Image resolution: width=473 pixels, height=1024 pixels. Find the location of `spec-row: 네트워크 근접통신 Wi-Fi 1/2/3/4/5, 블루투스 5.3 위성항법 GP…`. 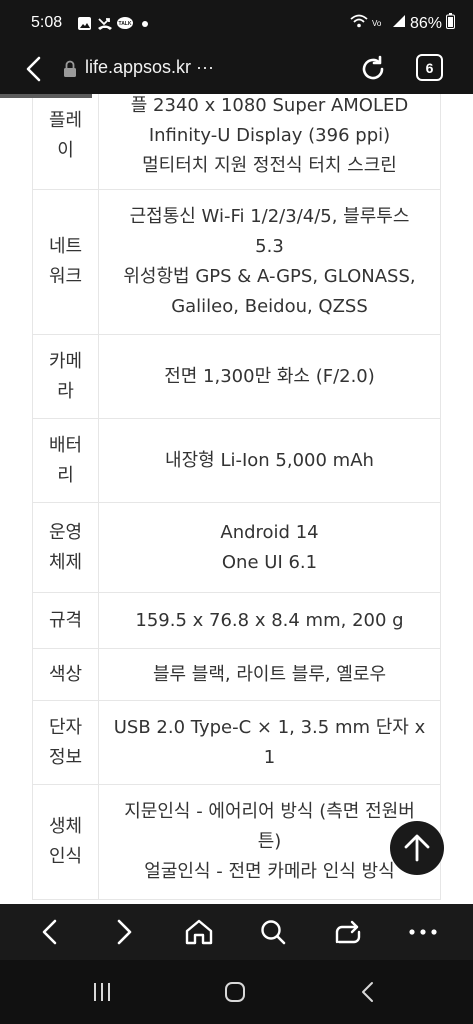

spec-row: 네트워크 근접통신 Wi-Fi 1/2/3/4/5, 블루투스 5.3 위성항법 GP… is located at coordinates (236, 262).